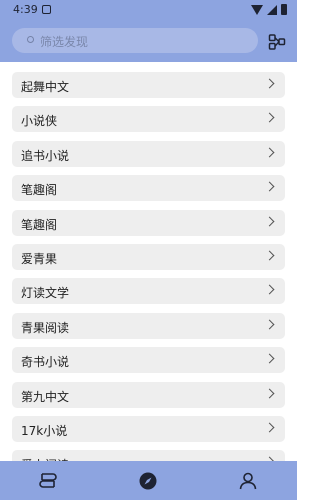 This screenshot has height=500, width=320. What do you see at coordinates (148, 394) in the screenshot?
I see `source-list-item: 第九中文` at bounding box center [148, 394].